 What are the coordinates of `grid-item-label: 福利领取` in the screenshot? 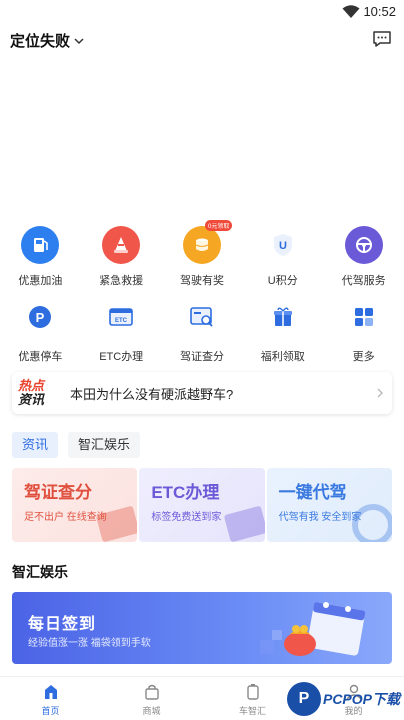 It's located at (282, 357).